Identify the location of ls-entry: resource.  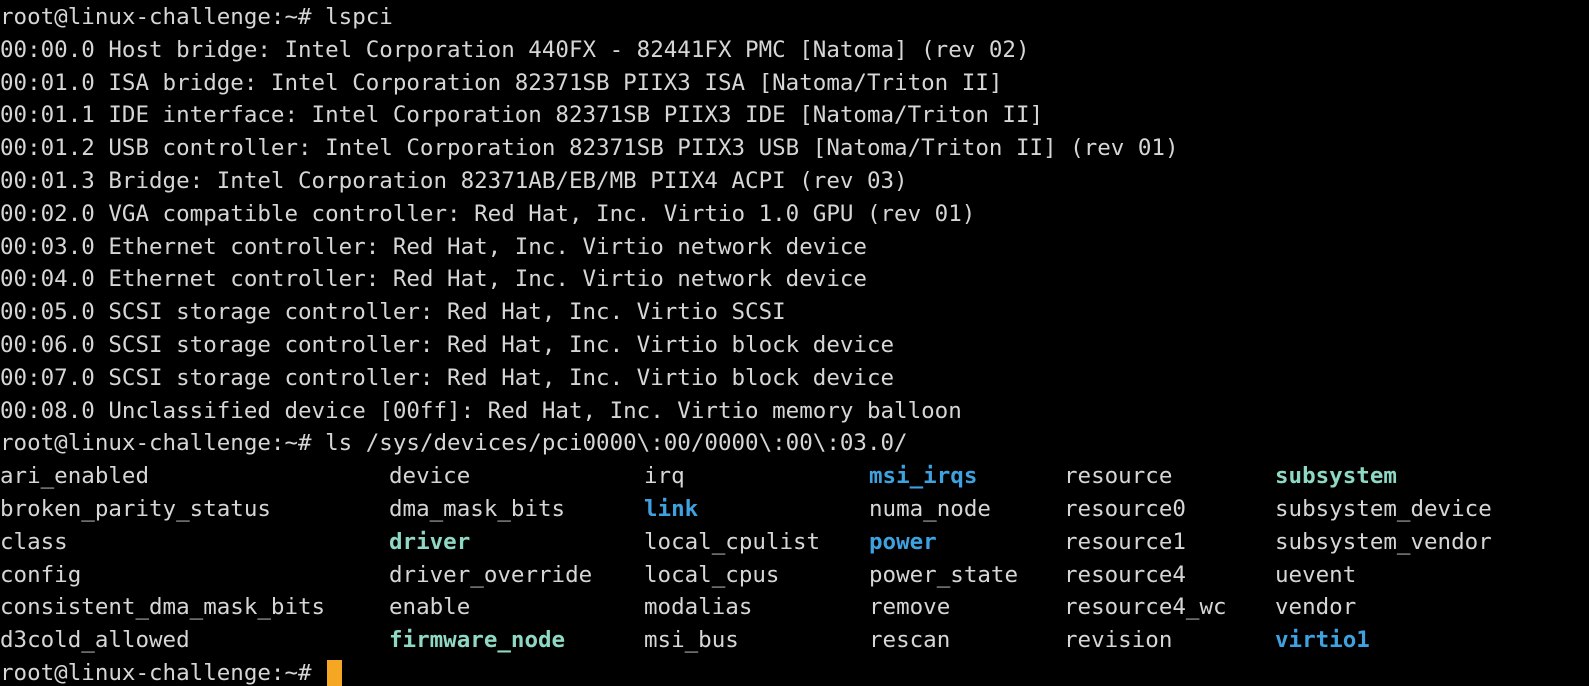
(1118, 476).